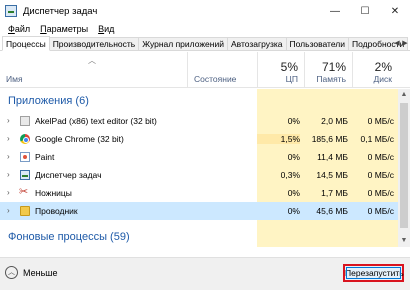 The image size is (410, 290). What do you see at coordinates (25, 139) in the screenshot?
I see `chrome-icon` at bounding box center [25, 139].